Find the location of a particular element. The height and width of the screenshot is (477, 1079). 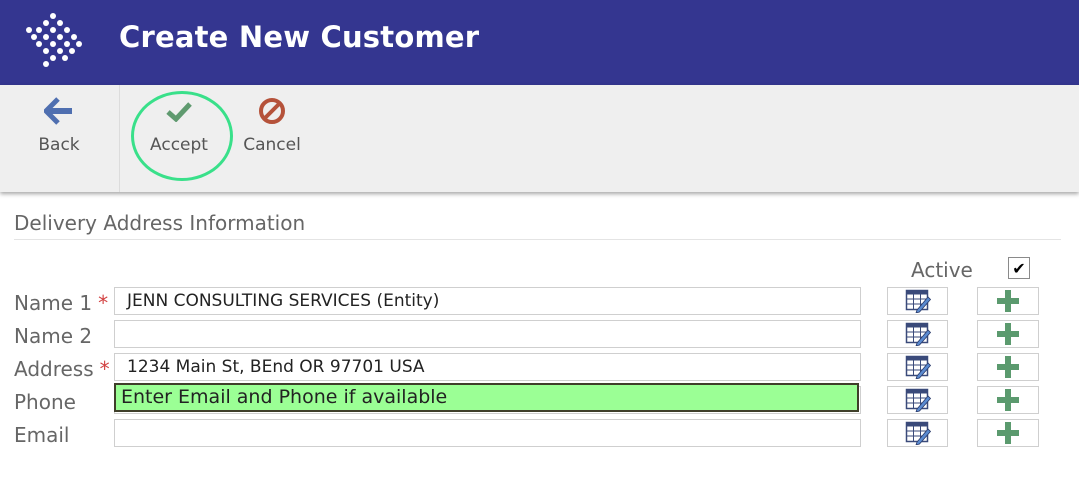

name1-label: Name 1 * is located at coordinates (61, 303).